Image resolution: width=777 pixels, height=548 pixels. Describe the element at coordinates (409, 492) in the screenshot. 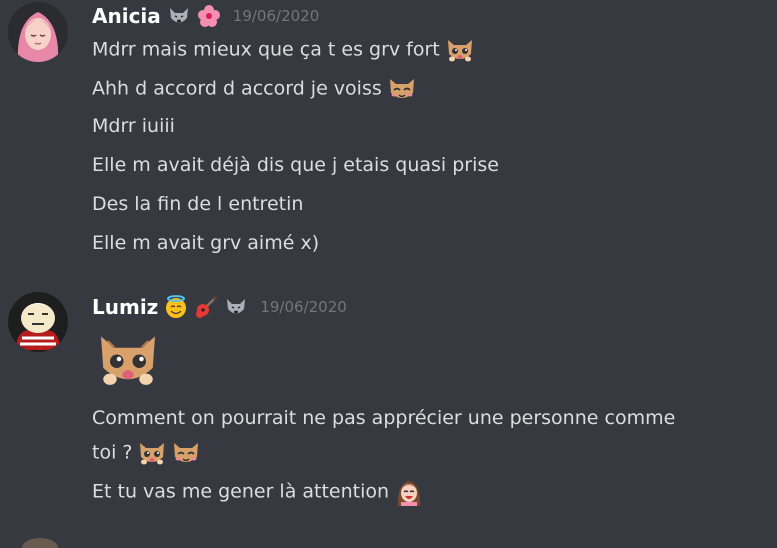

I see `laughing-girl-emoji-icon` at that location.